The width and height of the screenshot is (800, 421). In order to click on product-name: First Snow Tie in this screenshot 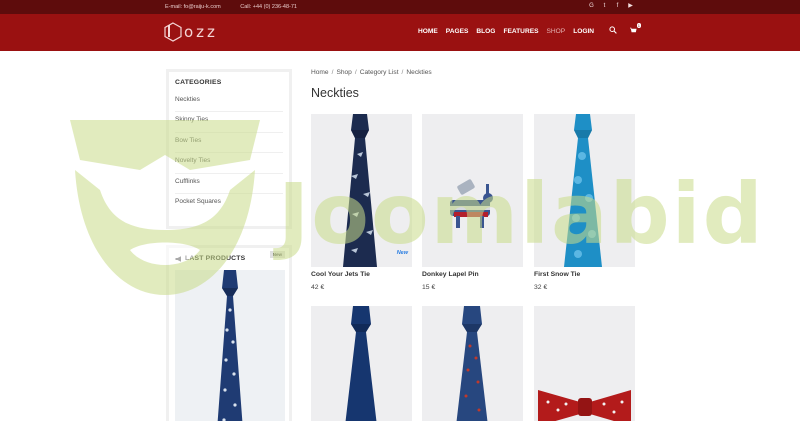, I will do `click(584, 274)`.